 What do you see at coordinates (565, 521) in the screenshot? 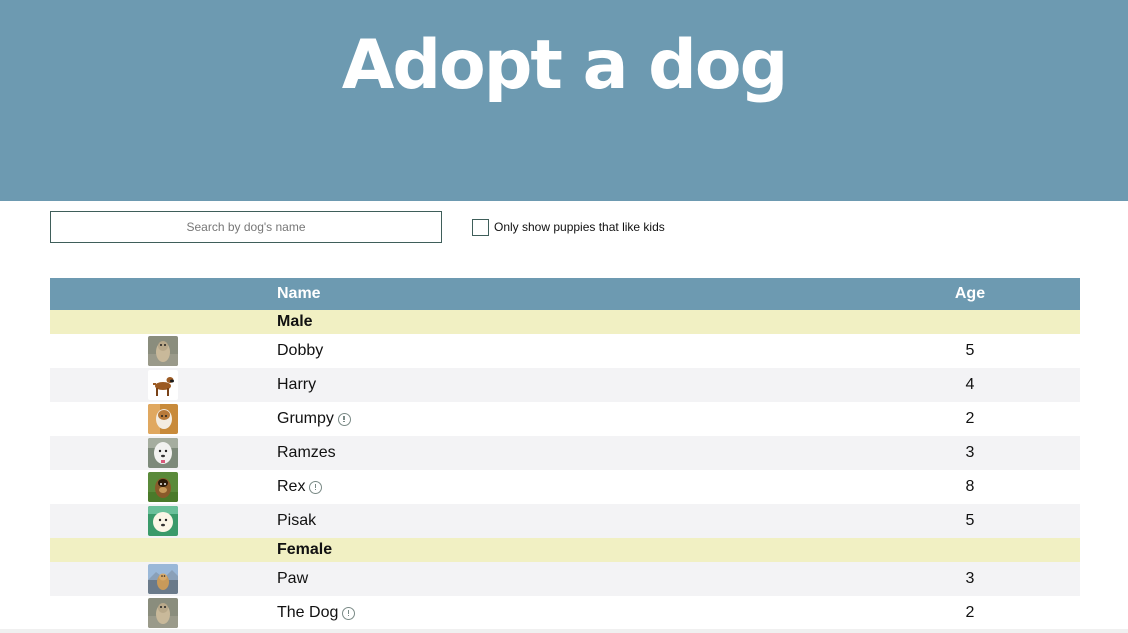
I see `table-row: Pisak 5` at bounding box center [565, 521].